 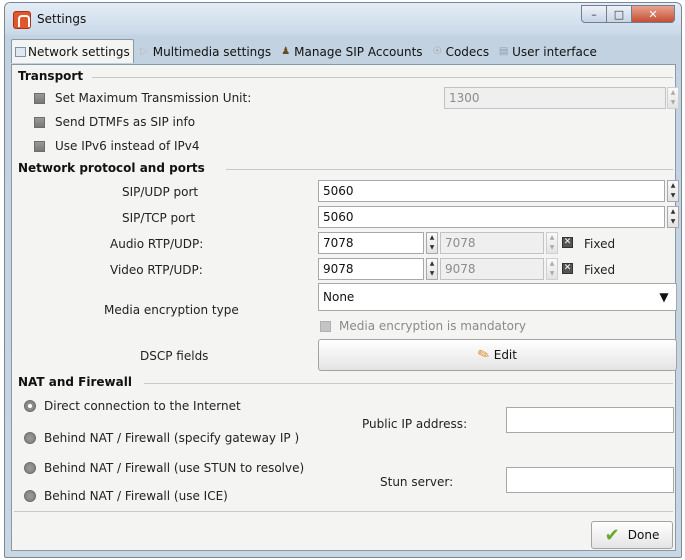 What do you see at coordinates (75, 382) in the screenshot?
I see `nat-section-title: NAT and Firewall` at bounding box center [75, 382].